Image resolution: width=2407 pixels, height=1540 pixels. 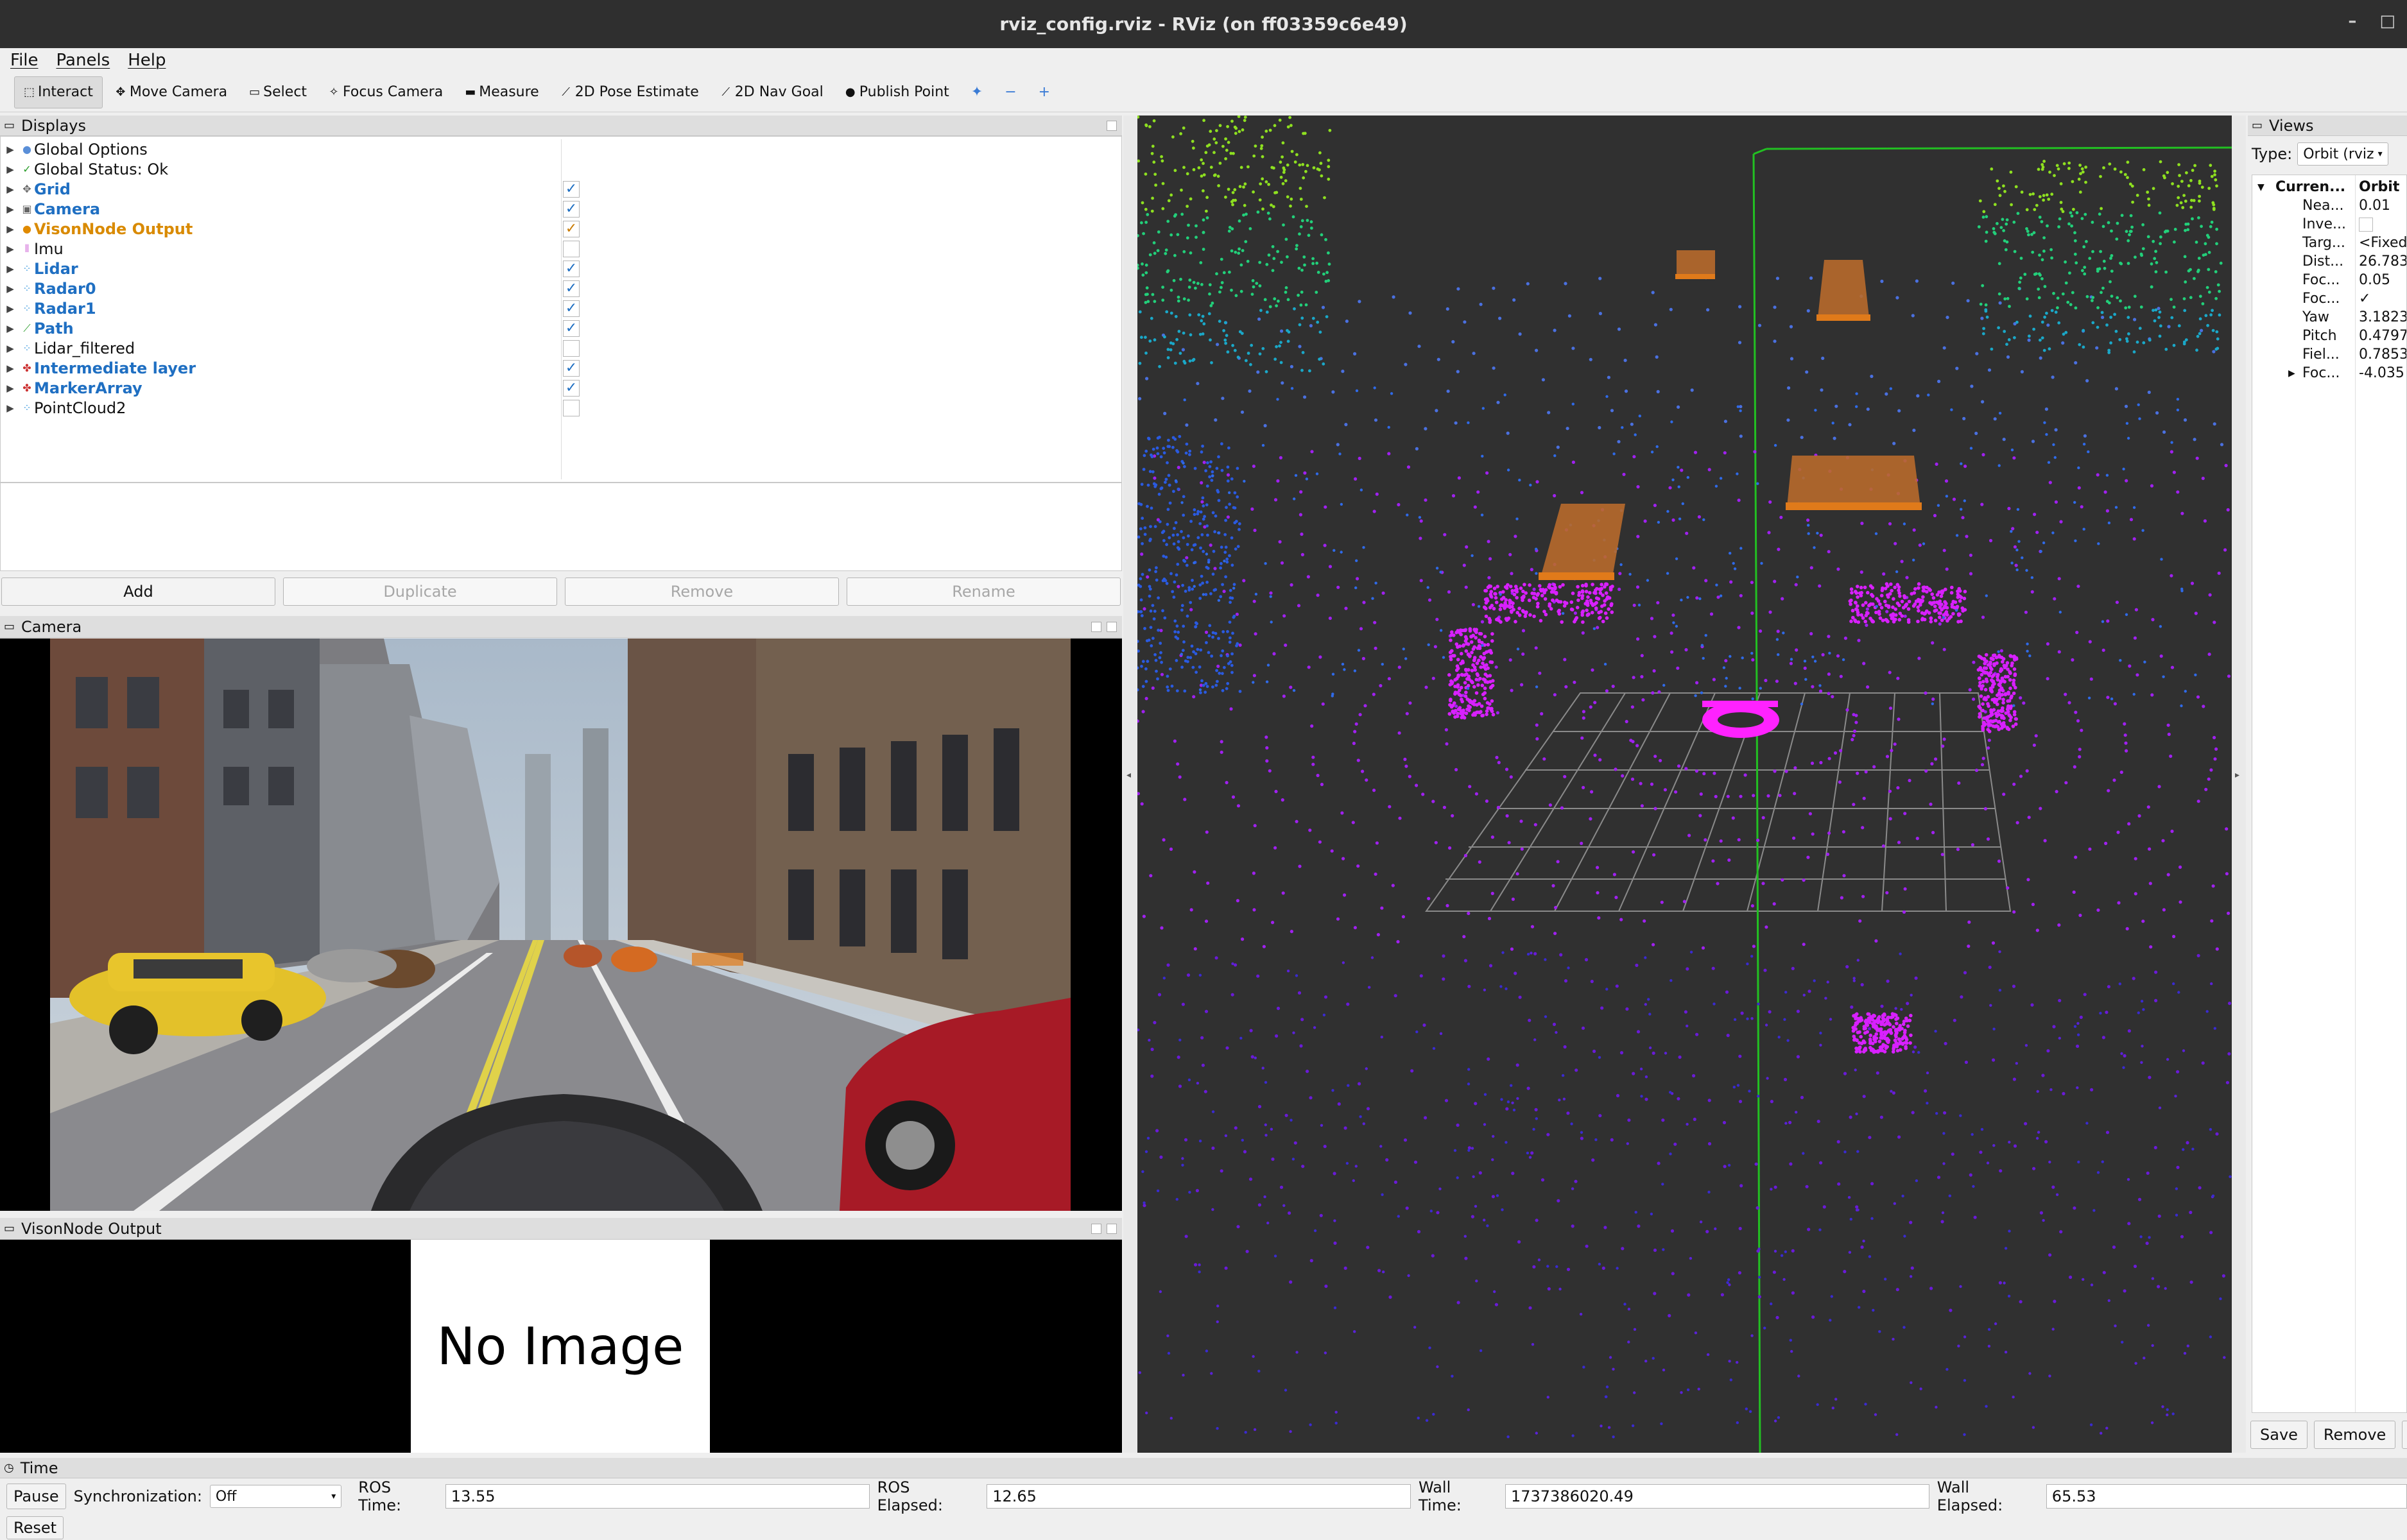 What do you see at coordinates (984, 592) in the screenshot?
I see `rename-button: Rename` at bounding box center [984, 592].